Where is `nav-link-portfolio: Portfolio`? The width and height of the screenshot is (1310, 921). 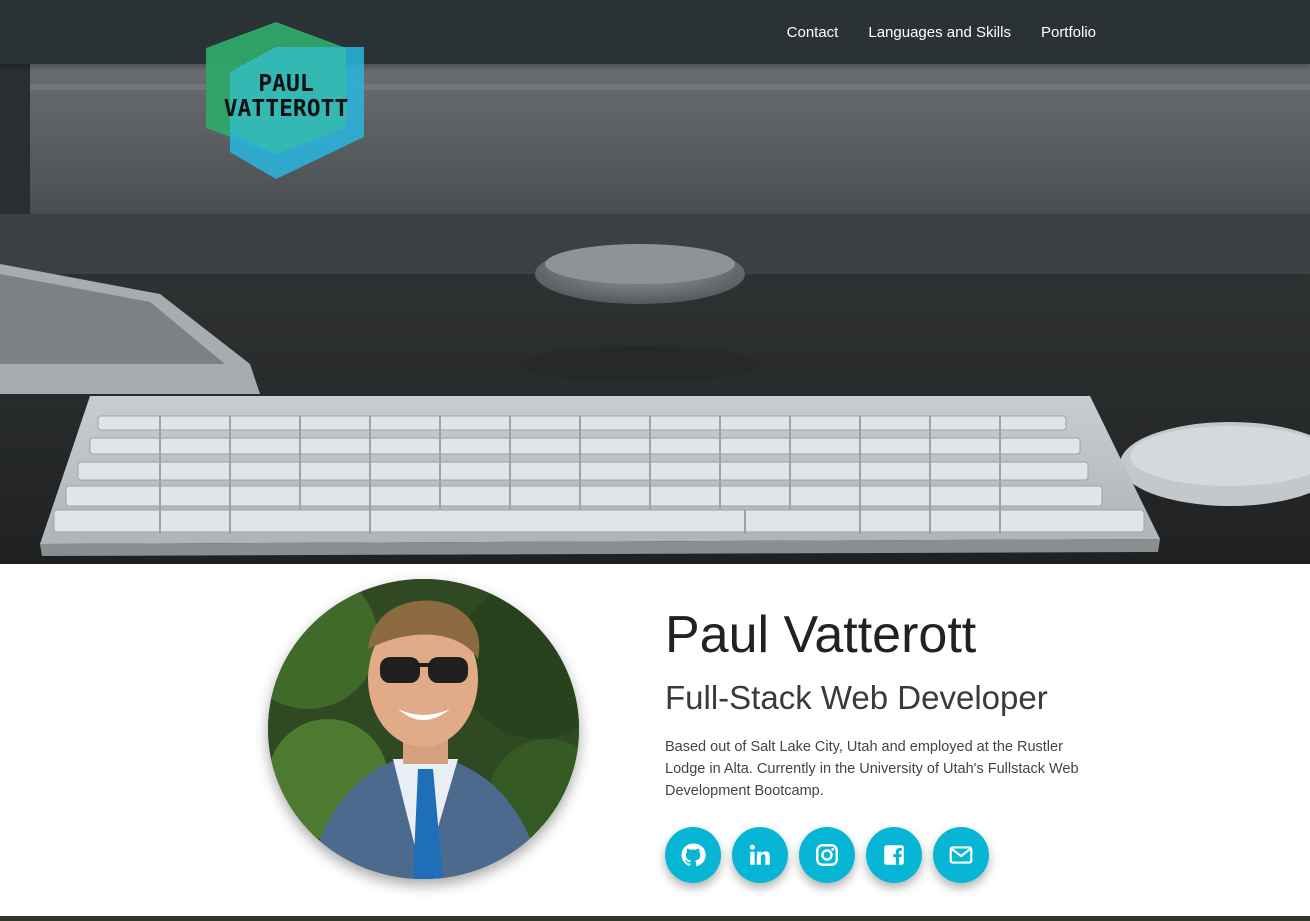
nav-link-portfolio: Portfolio is located at coordinates (1068, 32).